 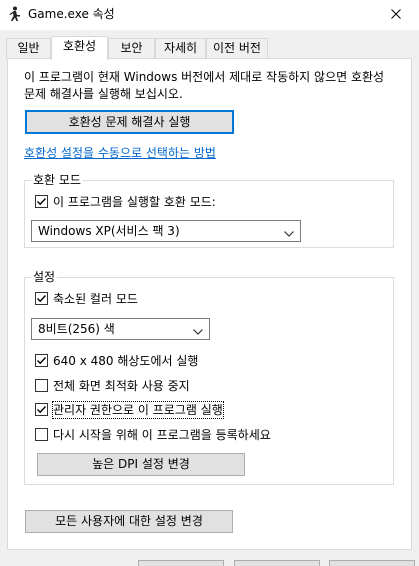 I want to click on tab-general: 일반, so click(x=28, y=48).